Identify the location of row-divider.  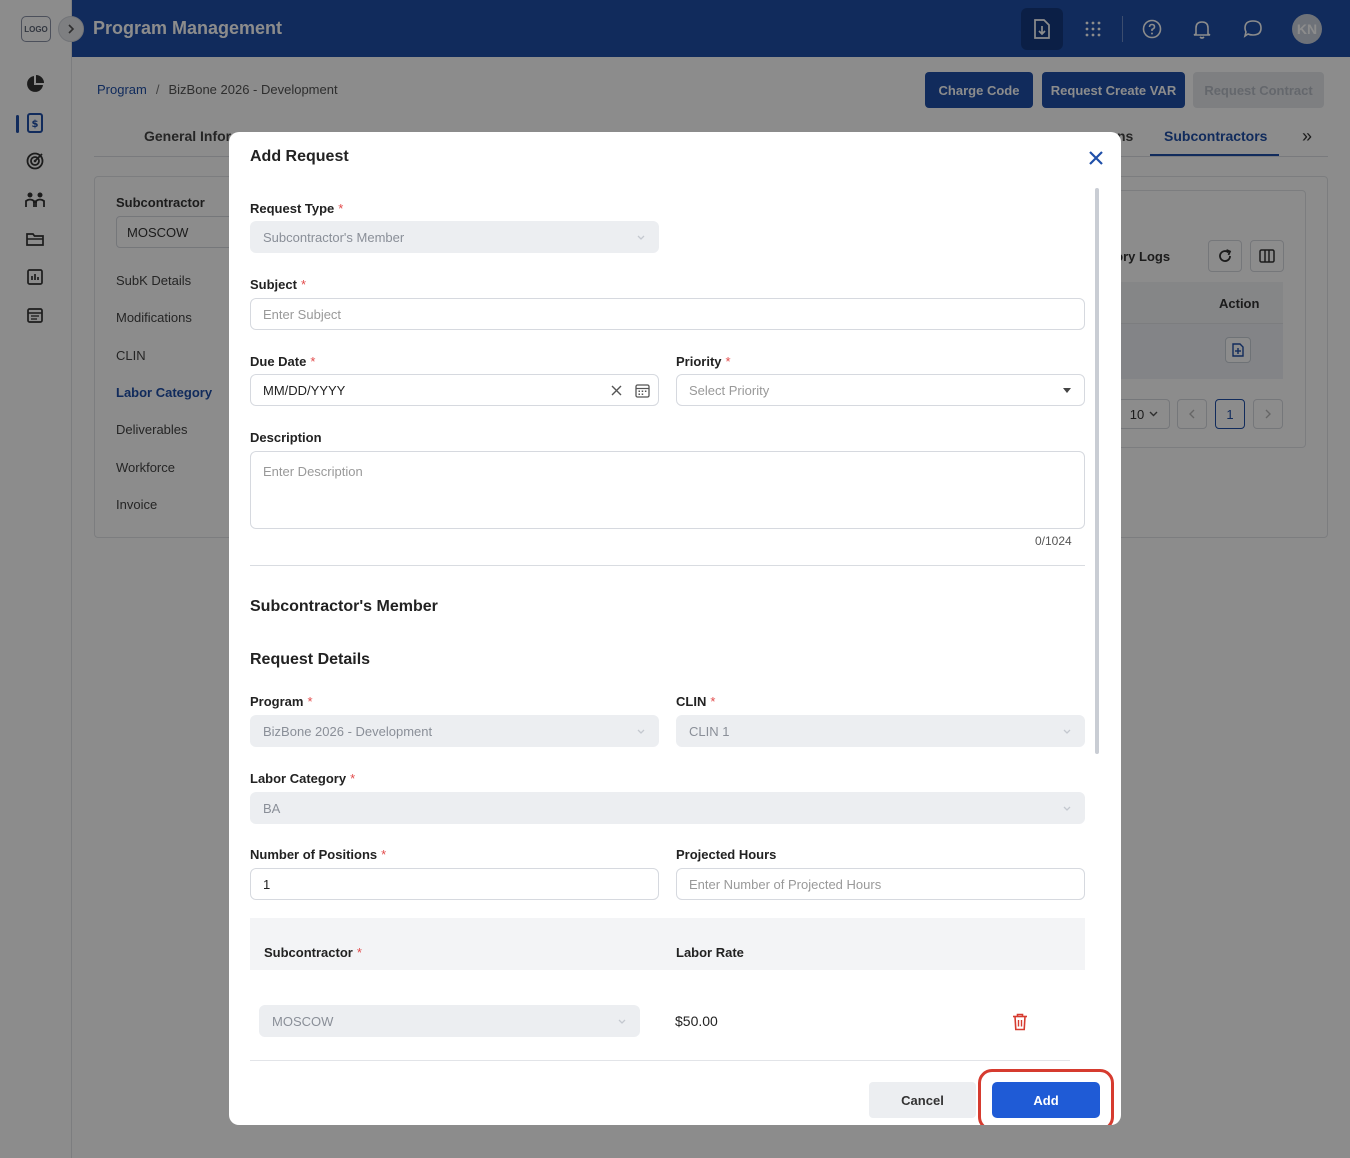
(660, 1060).